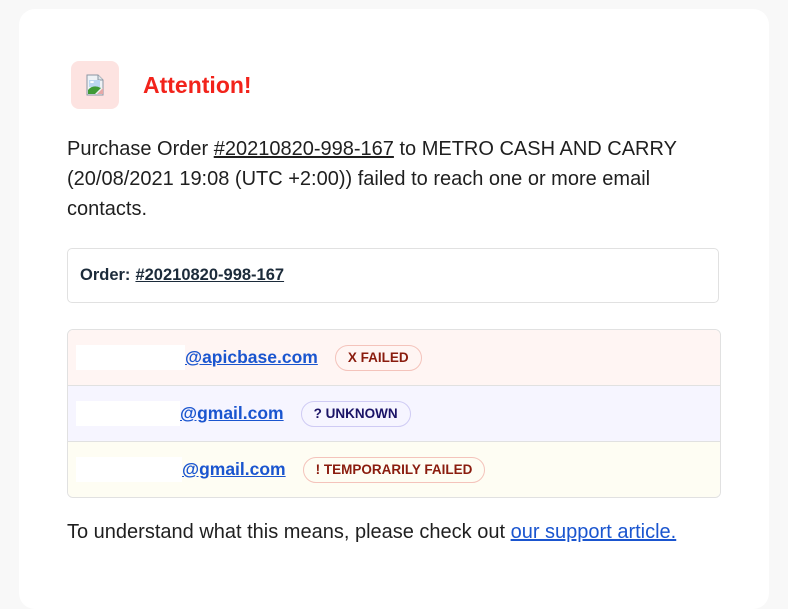 The height and width of the screenshot is (609, 788). What do you see at coordinates (355, 413) in the screenshot?
I see `status-badge-unknown: ? UNKNOWN` at bounding box center [355, 413].